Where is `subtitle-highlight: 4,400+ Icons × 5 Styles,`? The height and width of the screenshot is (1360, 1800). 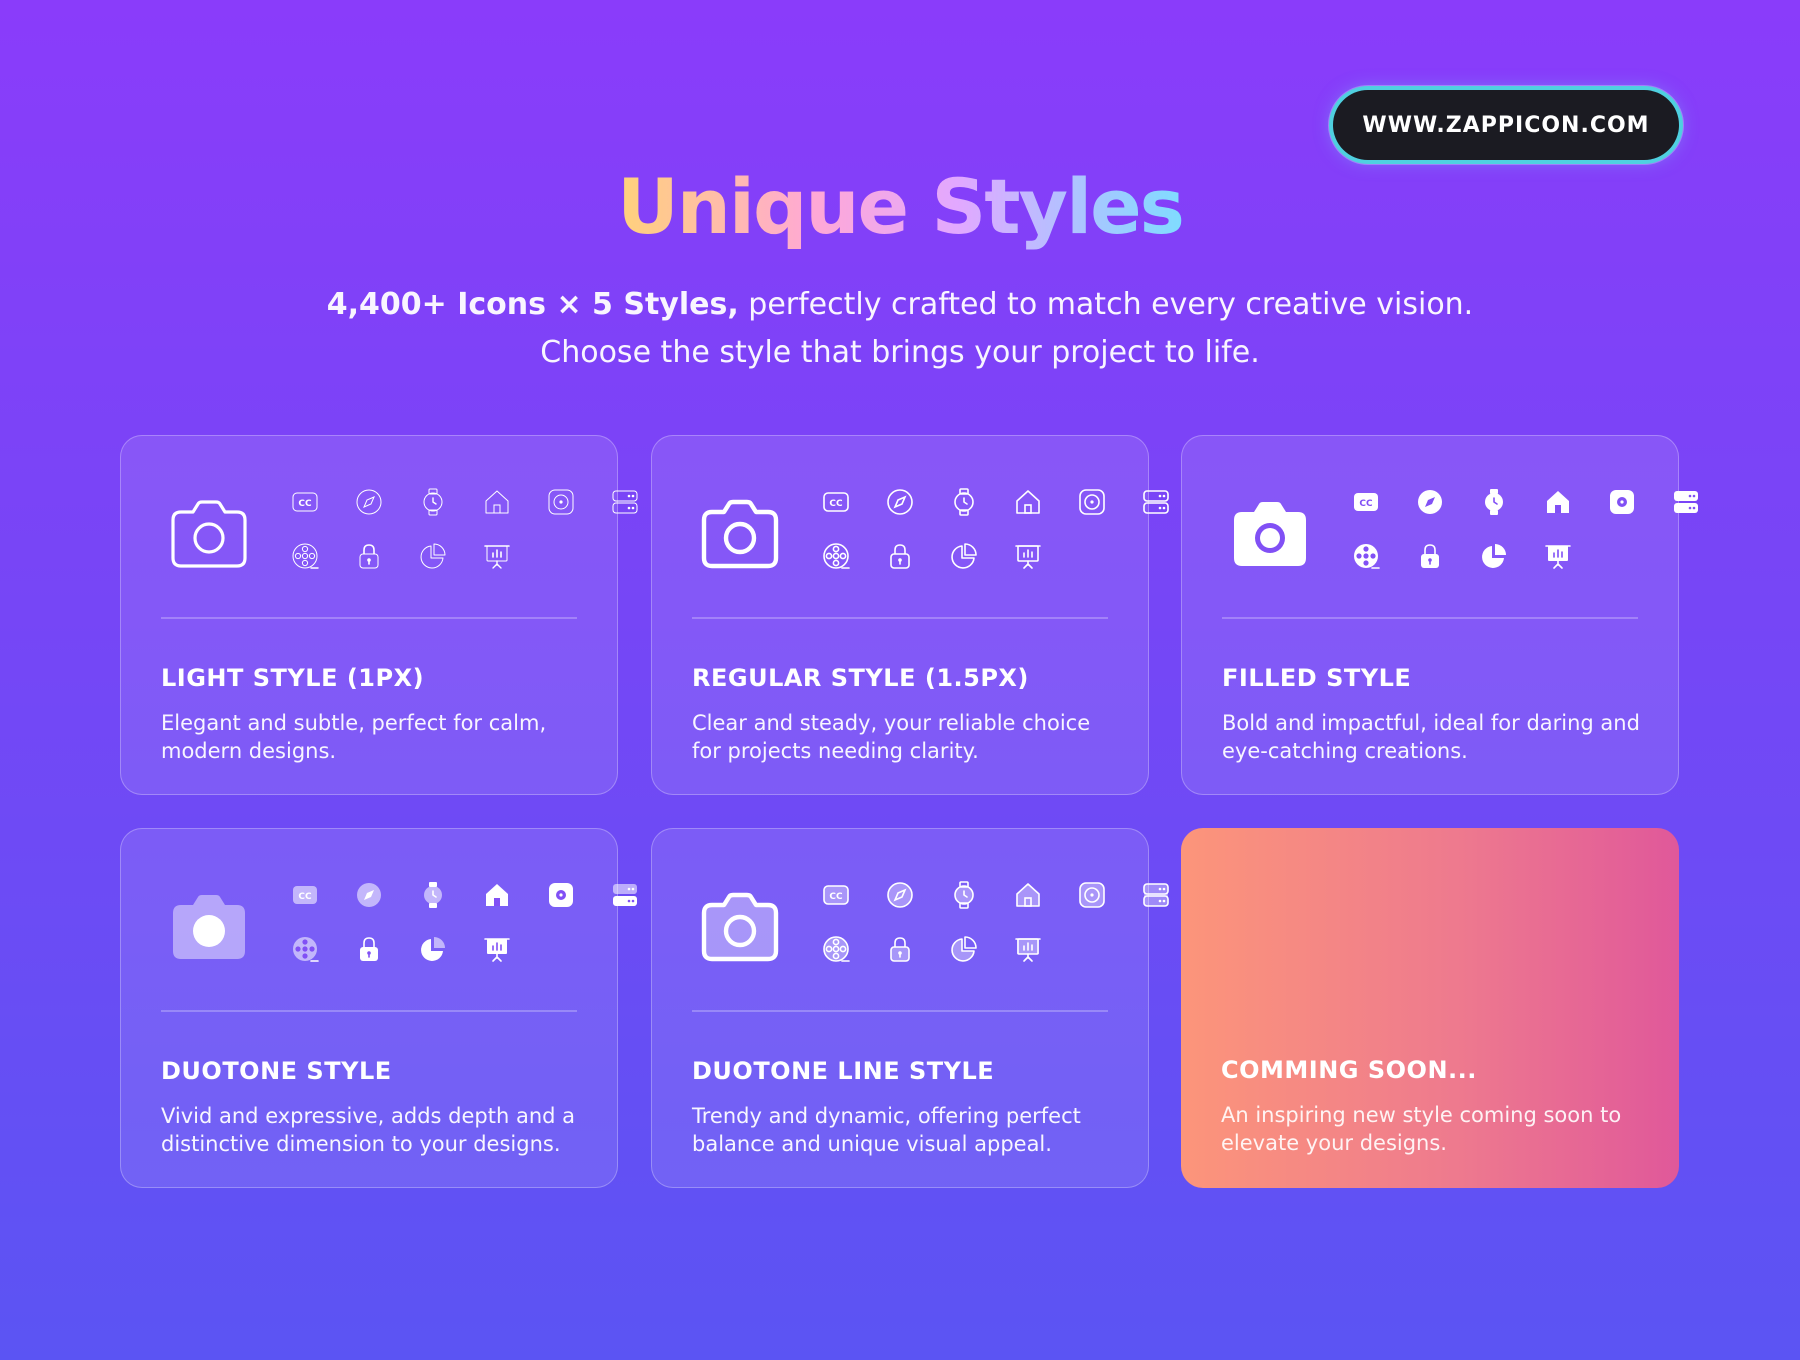 subtitle-highlight: 4,400+ Icons × 5 Styles, is located at coordinates (532, 304).